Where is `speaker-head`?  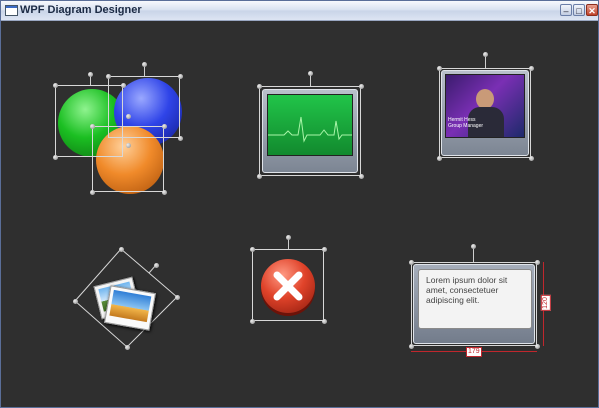
speaker-head is located at coordinates (485, 99).